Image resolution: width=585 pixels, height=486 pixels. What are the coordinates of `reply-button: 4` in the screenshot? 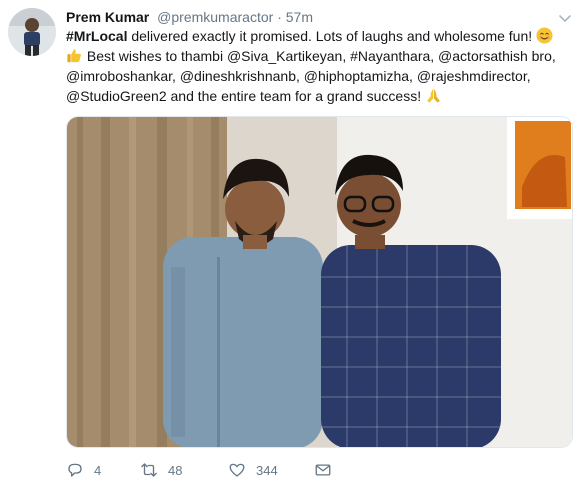 It's located at (103, 470).